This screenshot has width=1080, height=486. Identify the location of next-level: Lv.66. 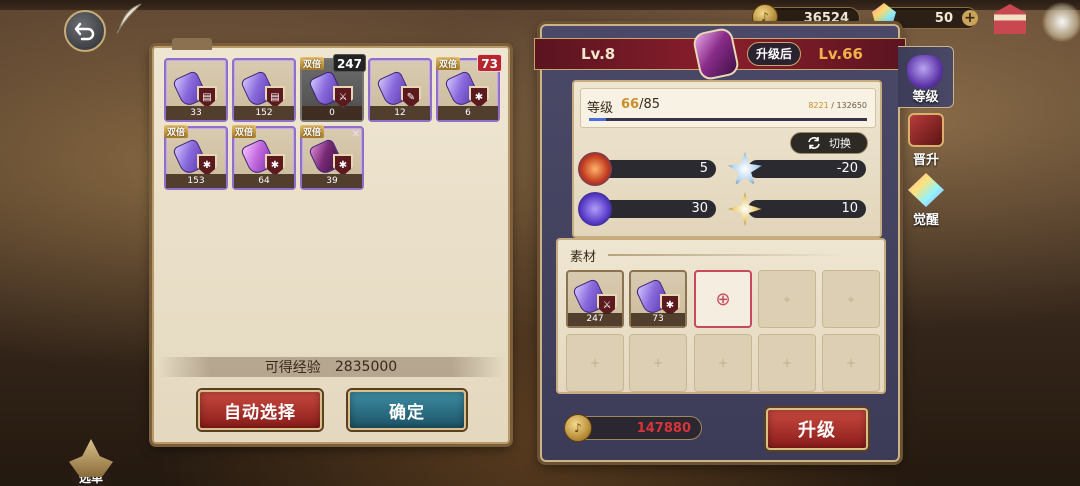
(840, 54).